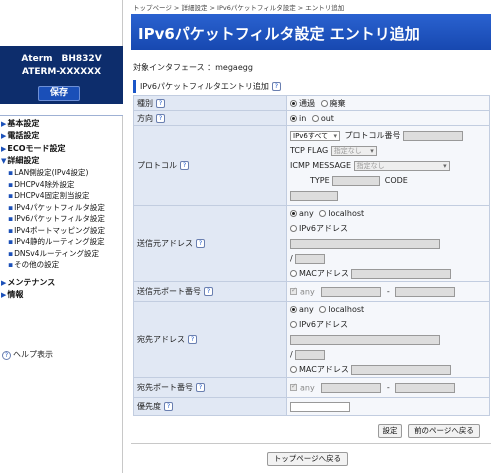 This screenshot has width=500, height=473. What do you see at coordinates (388, 387) in the screenshot?
I see `dst-port-value-cell: any -` at bounding box center [388, 387].